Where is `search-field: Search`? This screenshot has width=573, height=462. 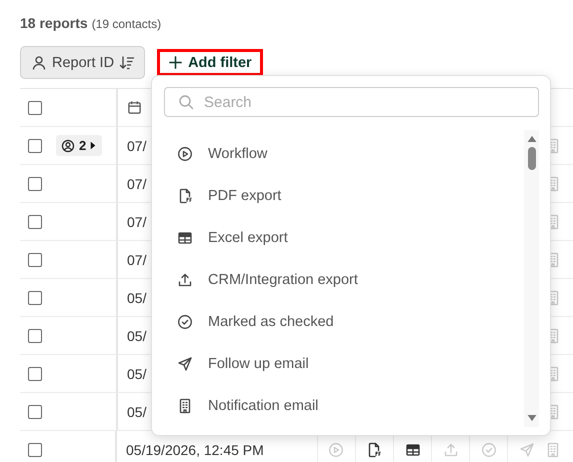 search-field: Search is located at coordinates (351, 102).